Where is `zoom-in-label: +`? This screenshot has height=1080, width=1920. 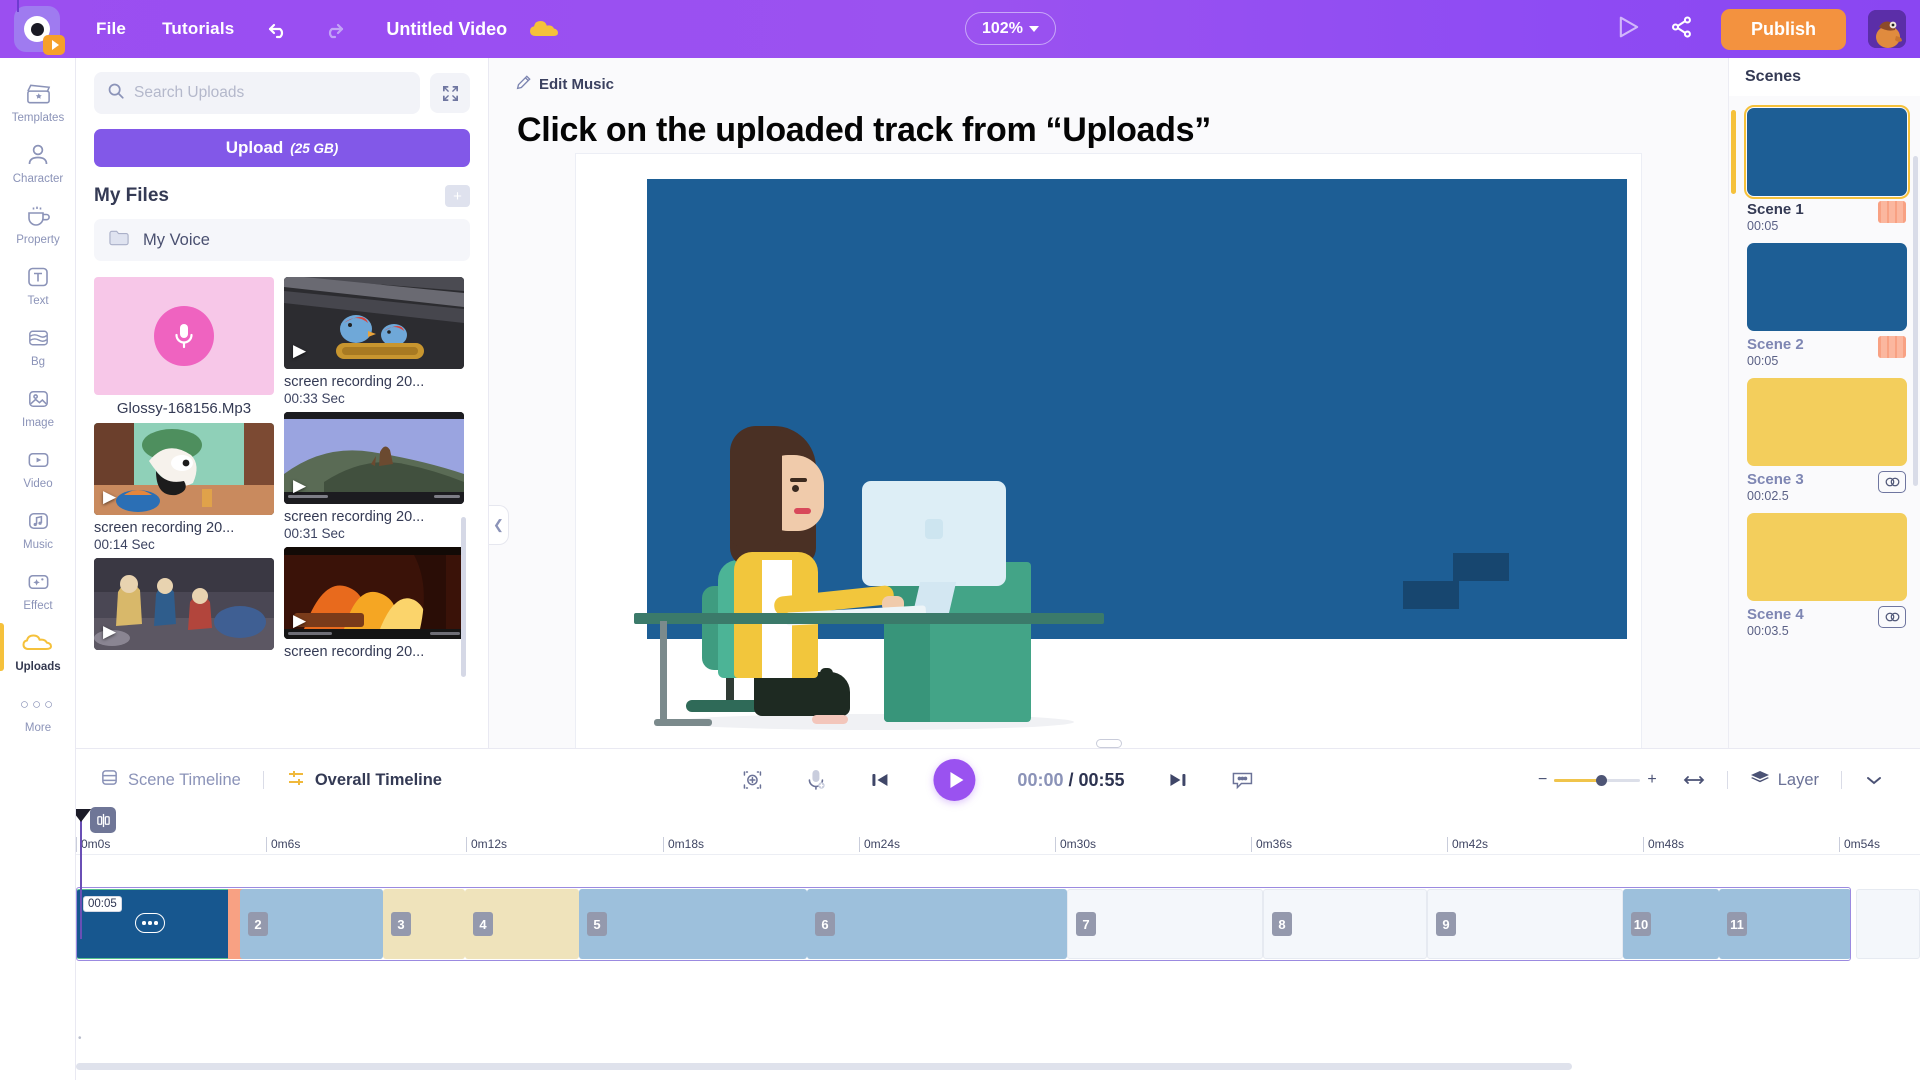
zoom-in-label: + is located at coordinates (1651, 780).